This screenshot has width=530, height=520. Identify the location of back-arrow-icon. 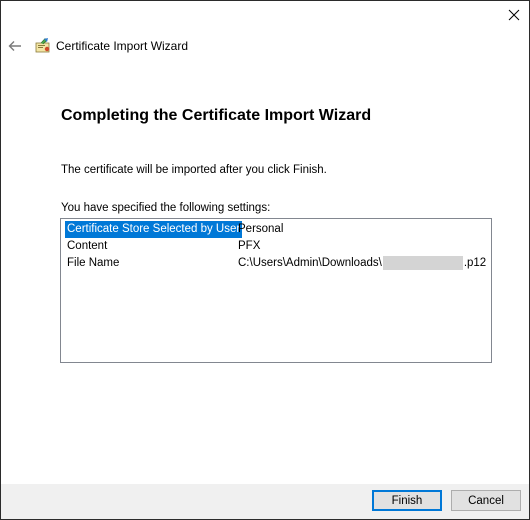
(14, 46).